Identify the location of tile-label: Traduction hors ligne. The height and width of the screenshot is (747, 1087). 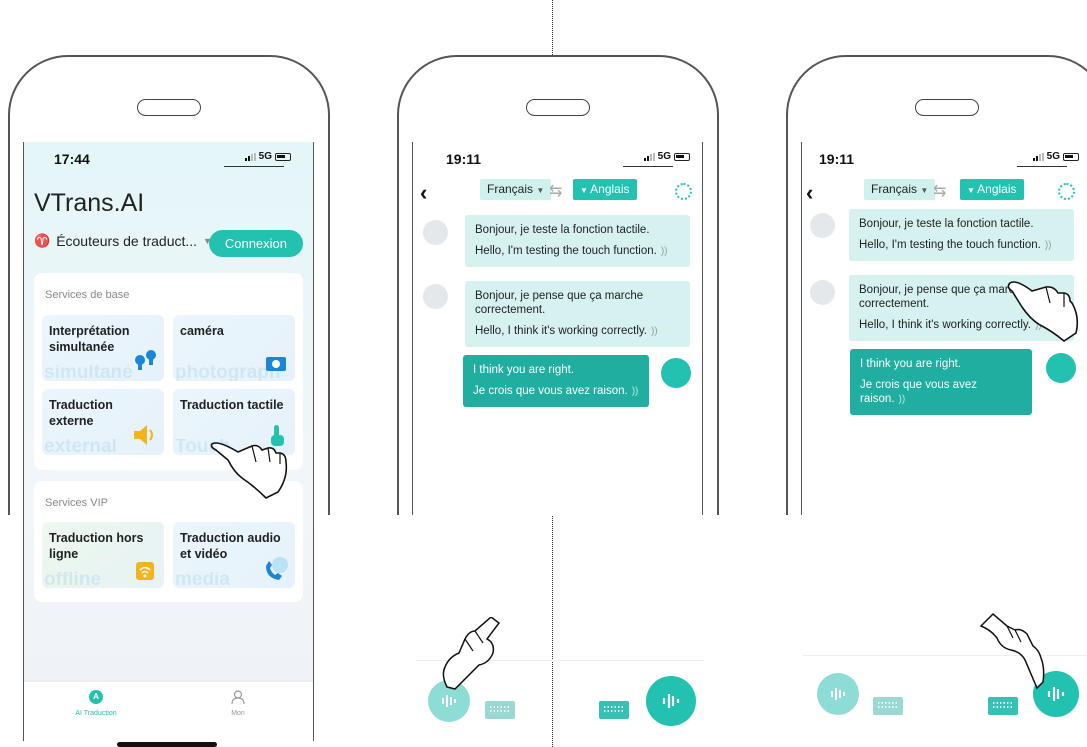
(96, 546).